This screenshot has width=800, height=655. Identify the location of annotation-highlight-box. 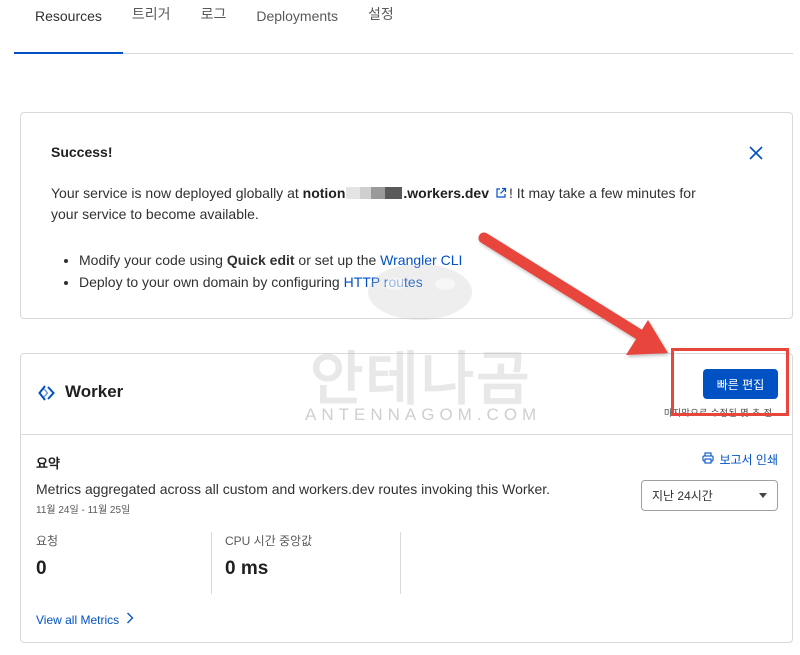
(730, 382).